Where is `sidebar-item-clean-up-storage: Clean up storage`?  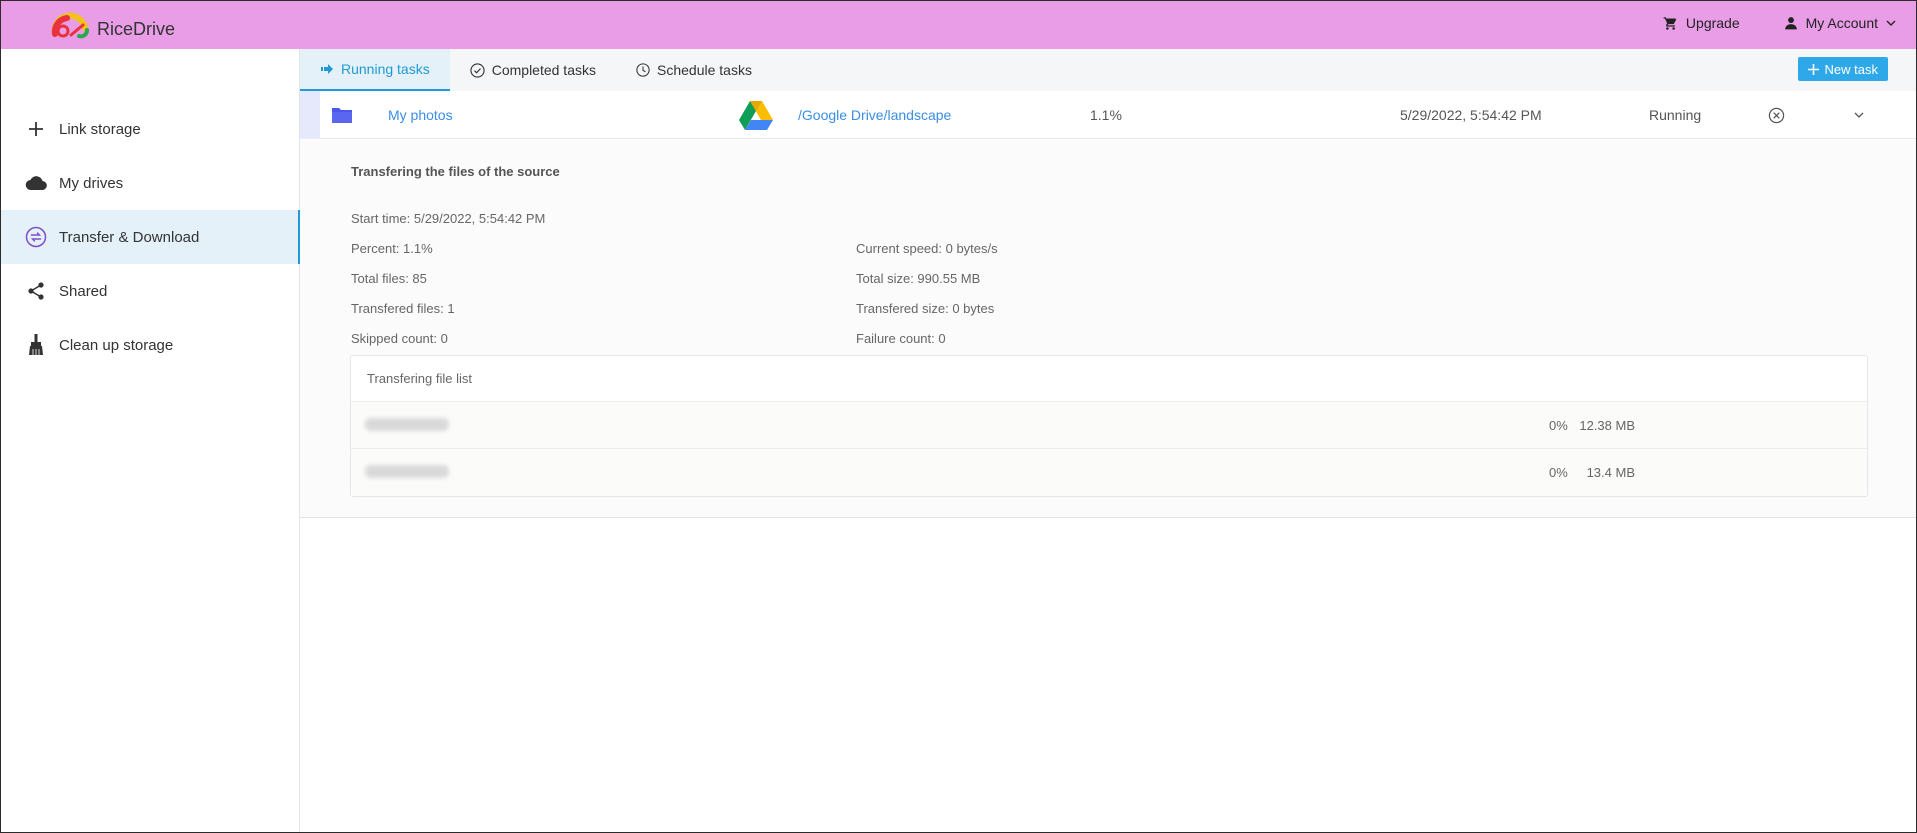
sidebar-item-clean-up-storage: Clean up storage is located at coordinates (150, 345).